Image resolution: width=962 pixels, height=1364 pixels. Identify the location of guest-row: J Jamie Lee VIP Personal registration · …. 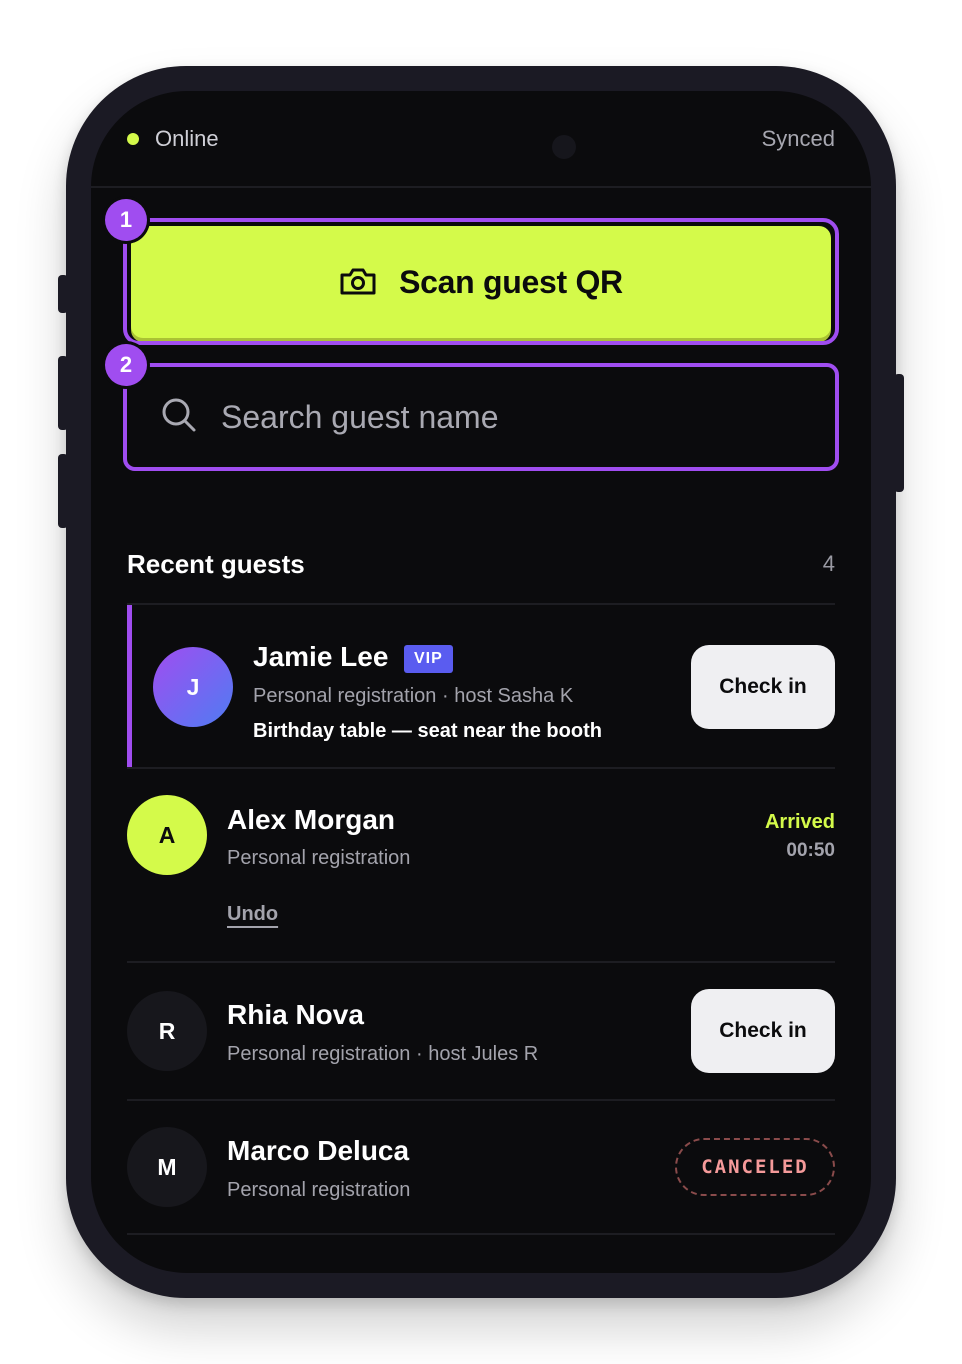
(481, 686).